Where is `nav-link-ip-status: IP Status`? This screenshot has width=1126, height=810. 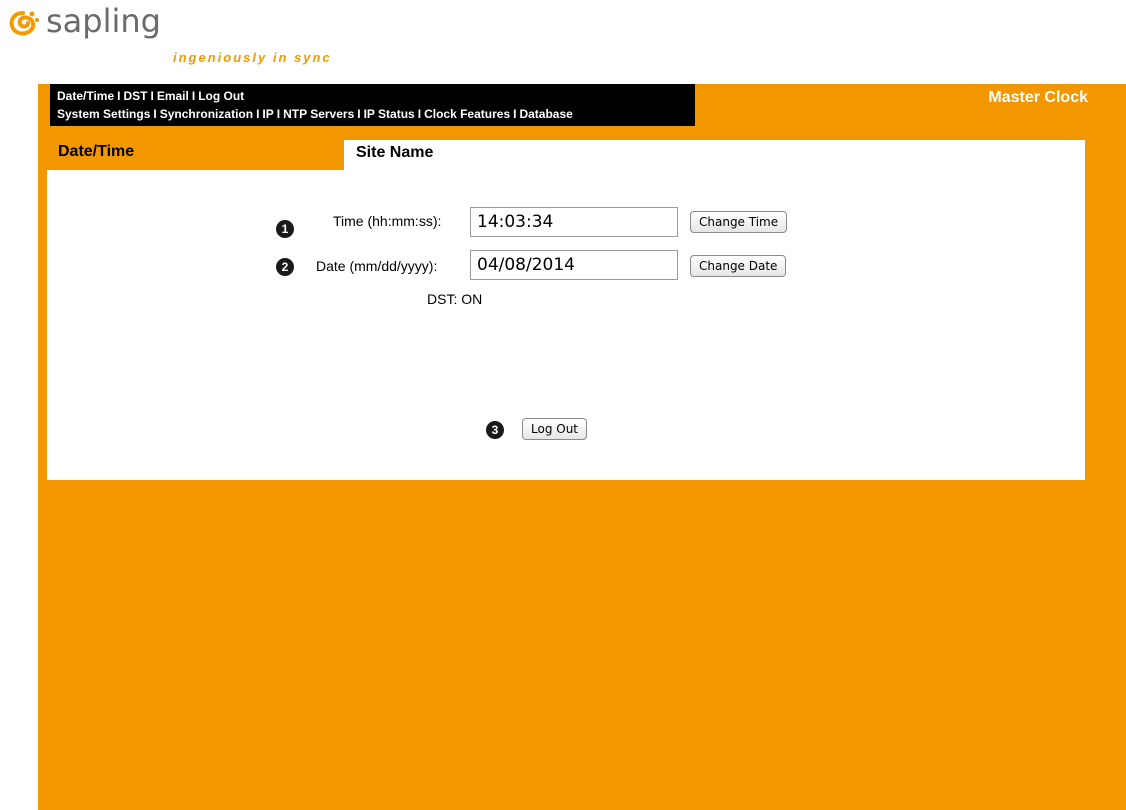
nav-link-ip-status: IP Status is located at coordinates (389, 114).